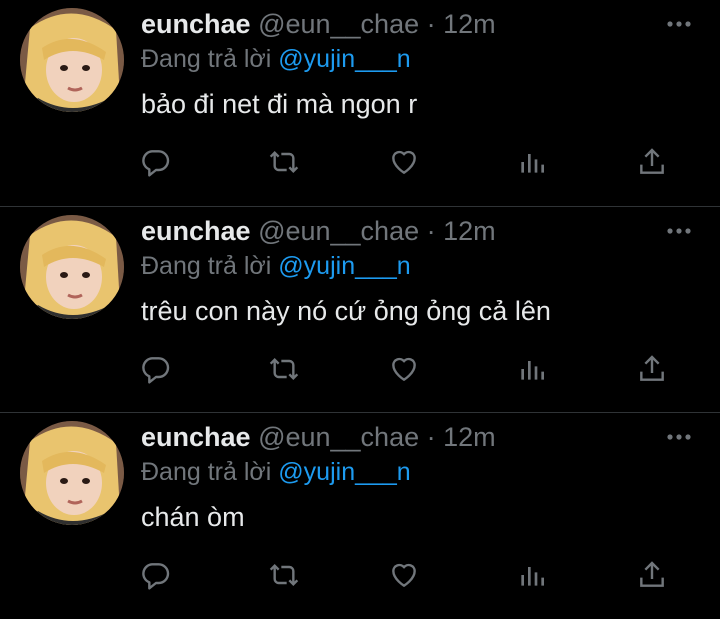 This screenshot has width=720, height=619. I want to click on tweet-text: chán òm, so click(193, 517).